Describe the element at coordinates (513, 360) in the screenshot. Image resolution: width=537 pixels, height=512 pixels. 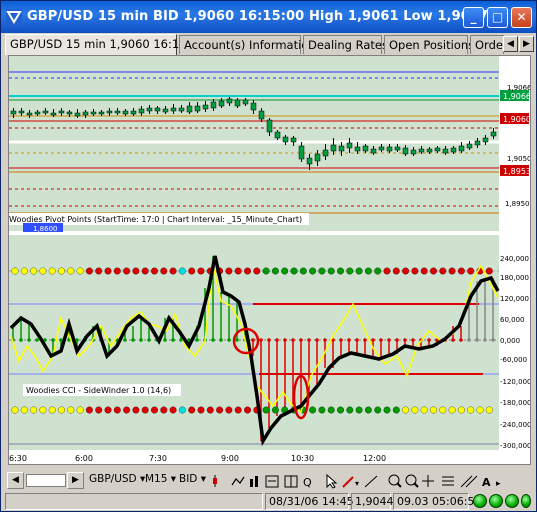
I see `cci-axis-label: -60,000` at that location.